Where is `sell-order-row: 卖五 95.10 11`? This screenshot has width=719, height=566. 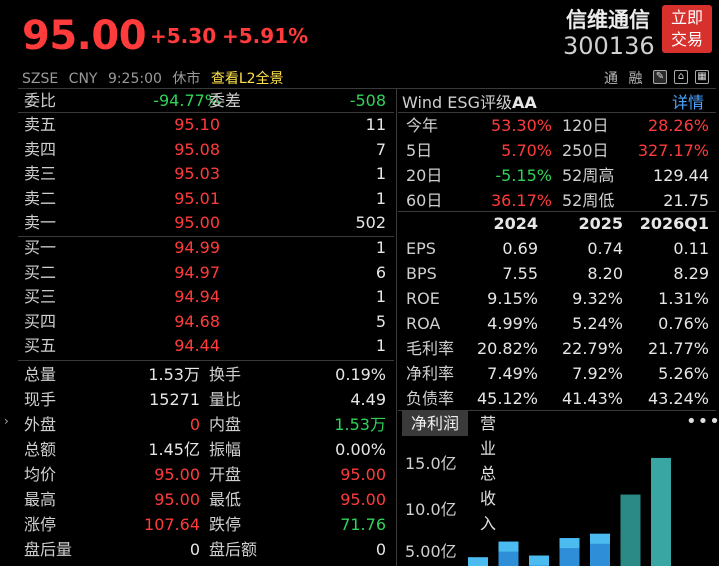
sell-order-row: 卖五 95.10 11 is located at coordinates (207, 125).